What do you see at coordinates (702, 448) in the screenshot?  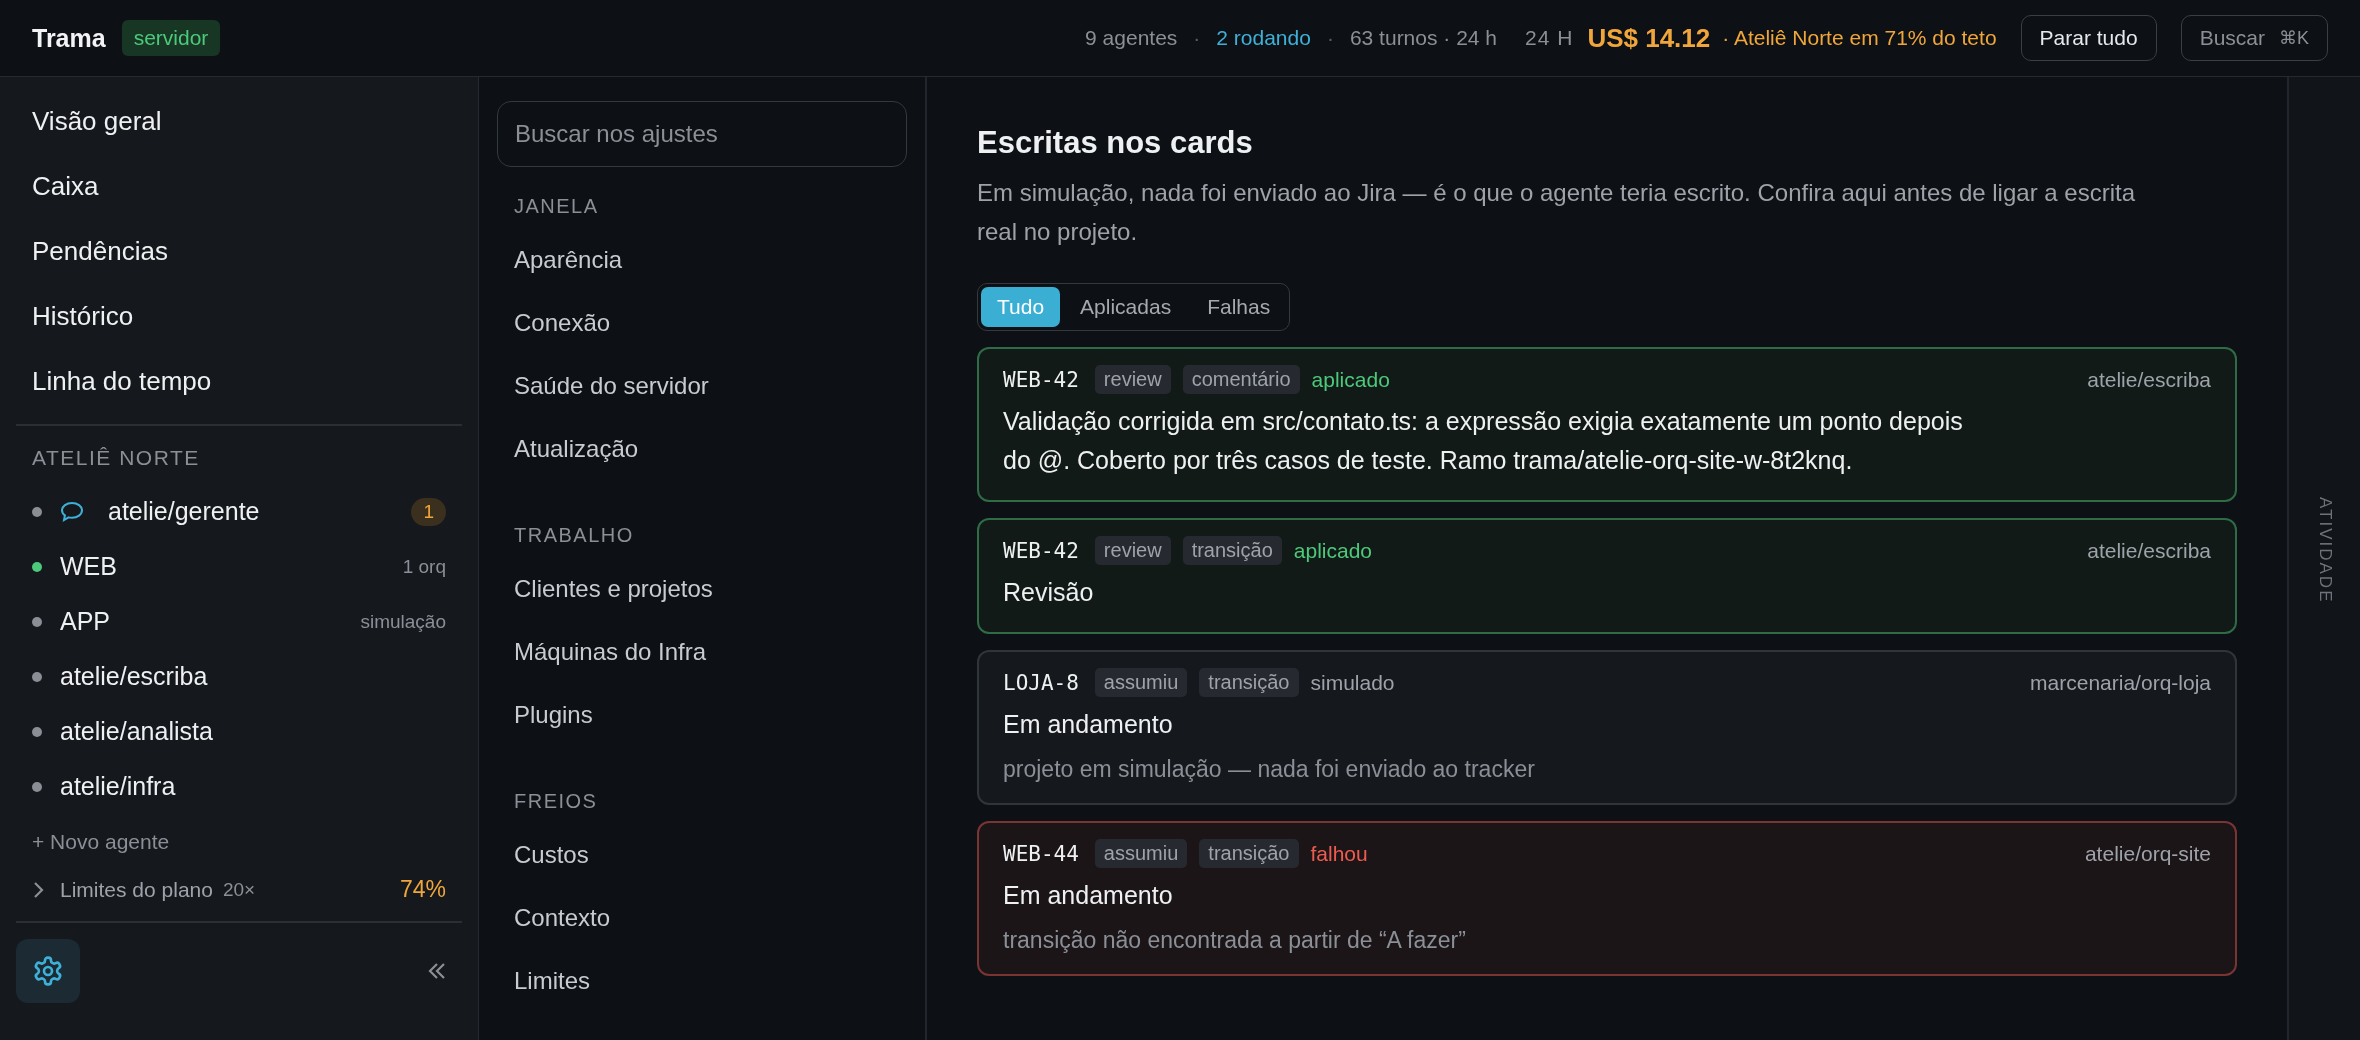 I see `settings-item: Atualização` at bounding box center [702, 448].